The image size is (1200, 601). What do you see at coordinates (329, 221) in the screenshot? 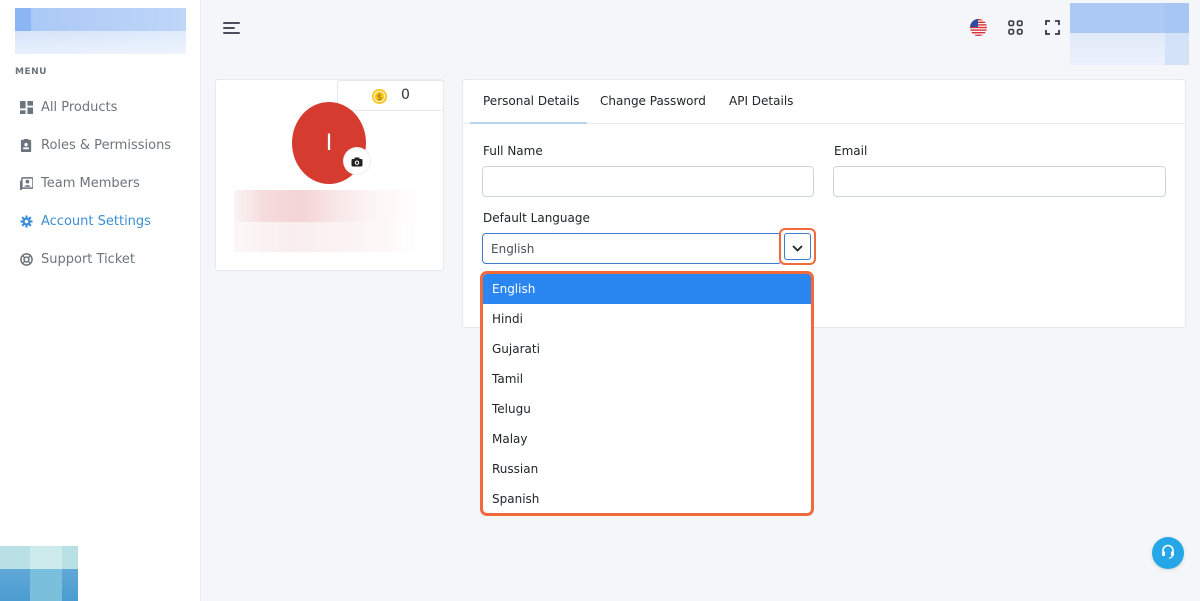
I see `profile-name-redacted` at bounding box center [329, 221].